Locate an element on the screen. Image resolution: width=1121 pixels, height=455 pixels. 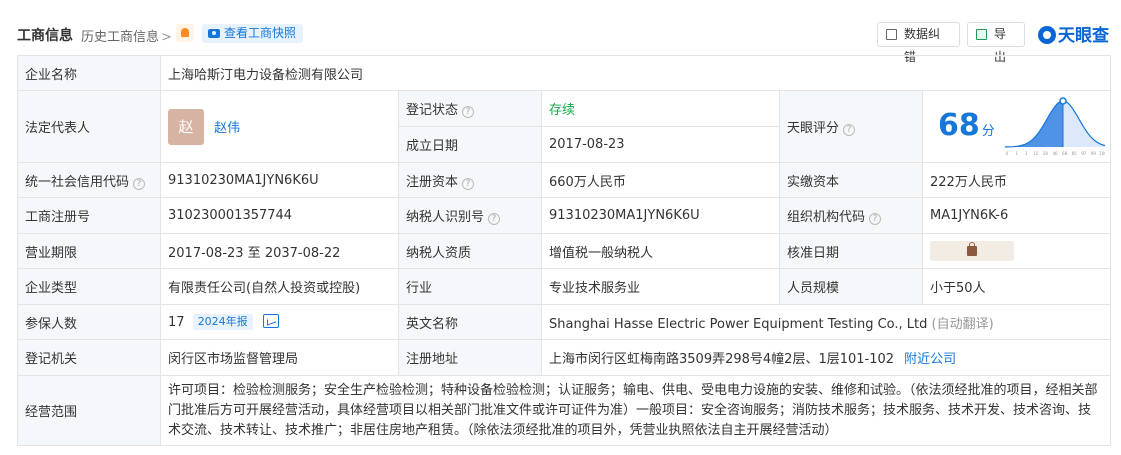
table-row: 企业名称 上海哈斯汀电力设备检测有限公司 is located at coordinates (564, 73).